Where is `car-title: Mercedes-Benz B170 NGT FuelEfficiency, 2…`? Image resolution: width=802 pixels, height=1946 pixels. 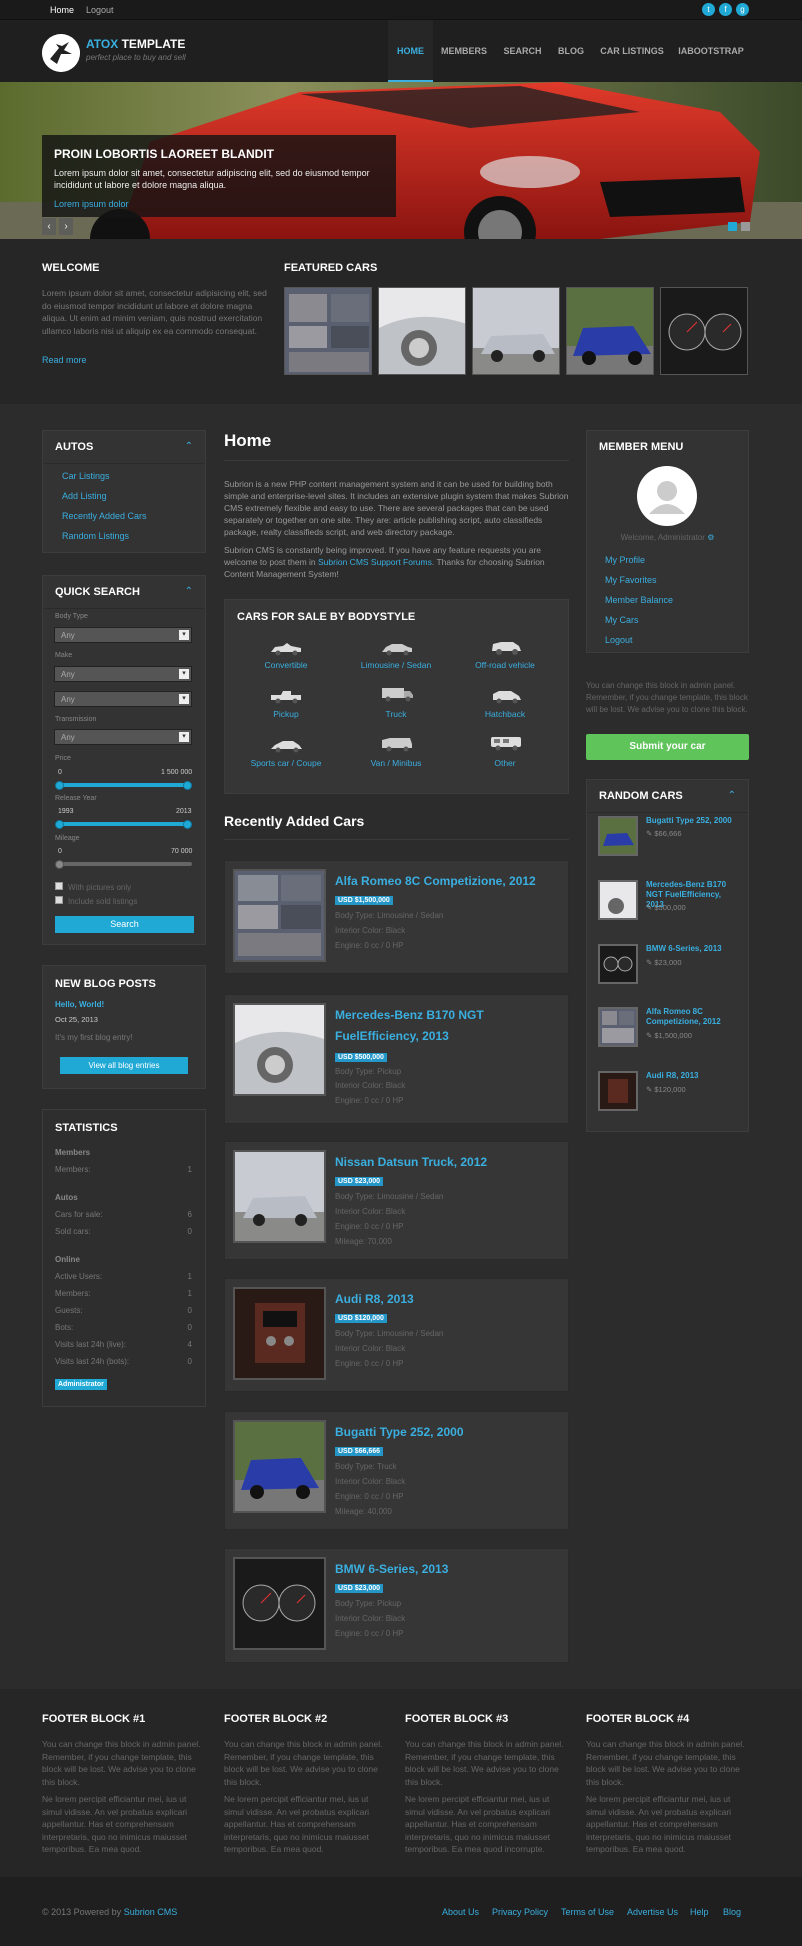 car-title: Mercedes-Benz B170 NGT FuelEfficiency, 2… is located at coordinates (447, 1026).